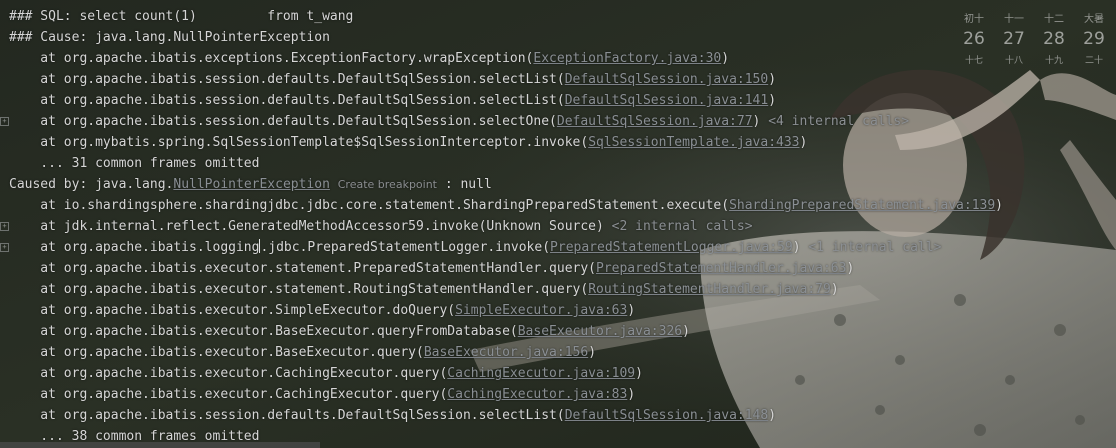  Describe the element at coordinates (693, 142) in the screenshot. I see `source-file-link: SqlSessionTemplate.java:433` at that location.